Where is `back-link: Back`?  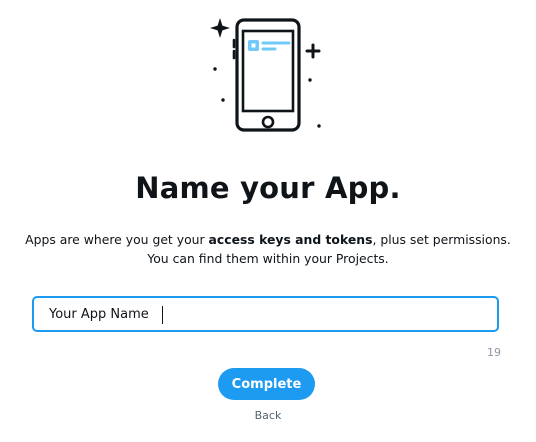
back-link: Back is located at coordinates (268, 415).